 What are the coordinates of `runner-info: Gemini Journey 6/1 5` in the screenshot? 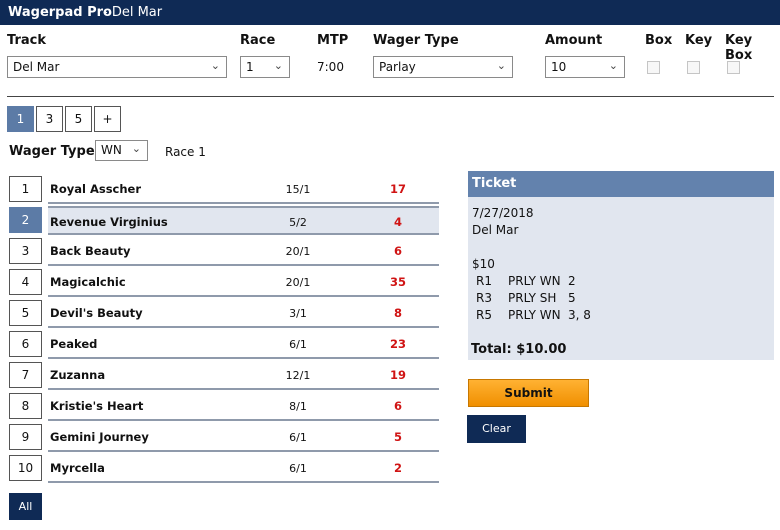 It's located at (243, 437).